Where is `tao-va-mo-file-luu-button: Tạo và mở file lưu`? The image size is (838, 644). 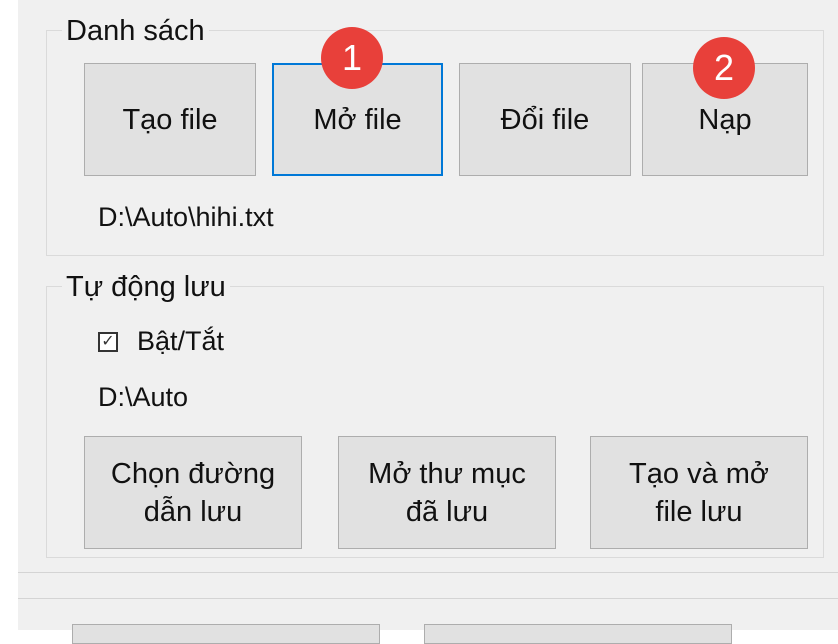
tao-va-mo-file-luu-button: Tạo và mở file lưu is located at coordinates (699, 492).